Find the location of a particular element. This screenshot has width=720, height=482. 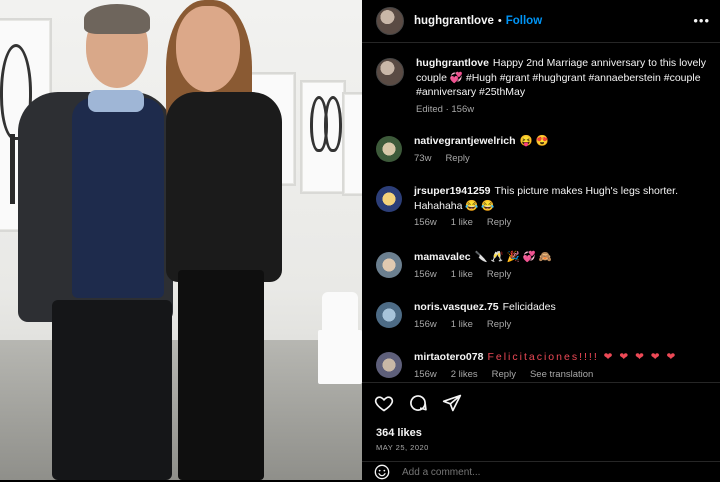

comment-text: Felicidades is located at coordinates (529, 307).